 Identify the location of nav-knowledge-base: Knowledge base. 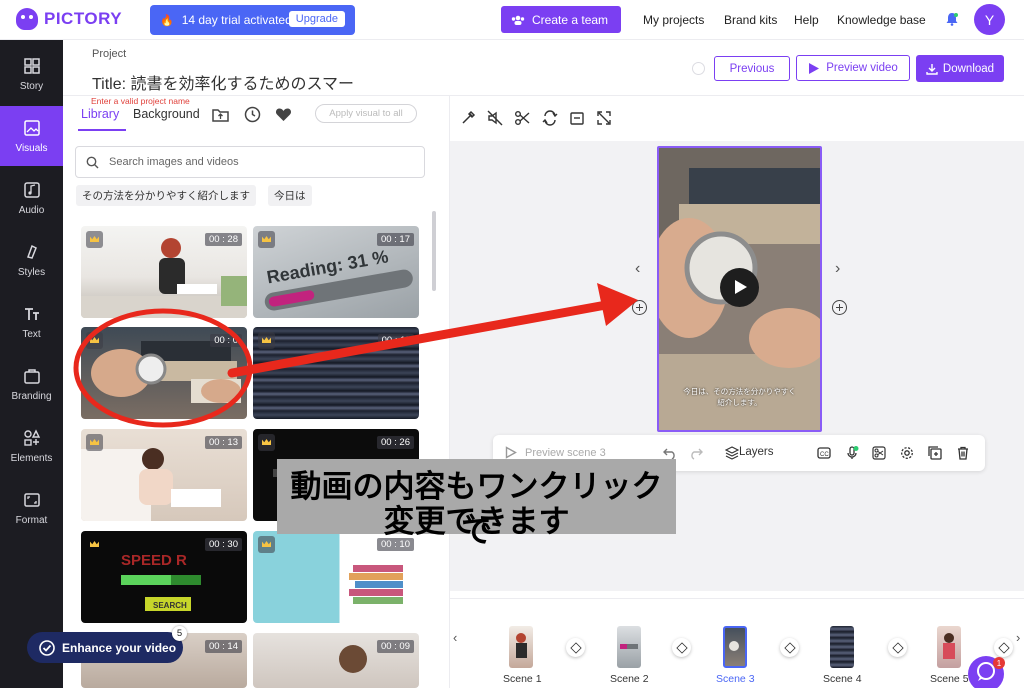
(881, 20).